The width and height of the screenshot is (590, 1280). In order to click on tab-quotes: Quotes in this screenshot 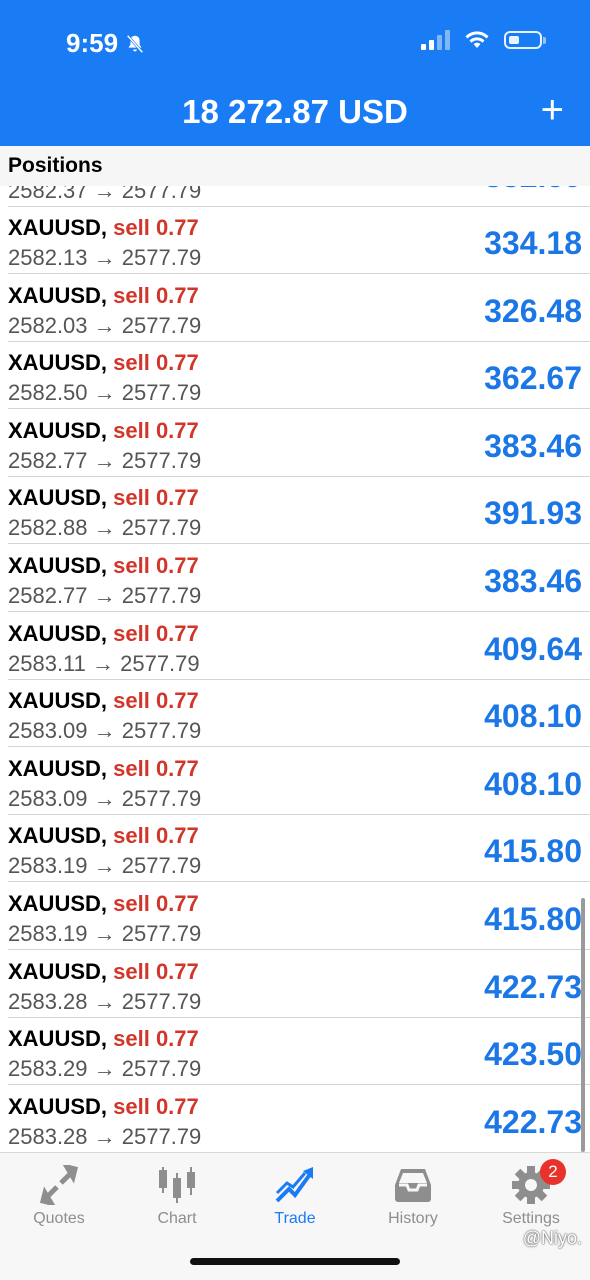, I will do `click(59, 1198)`.